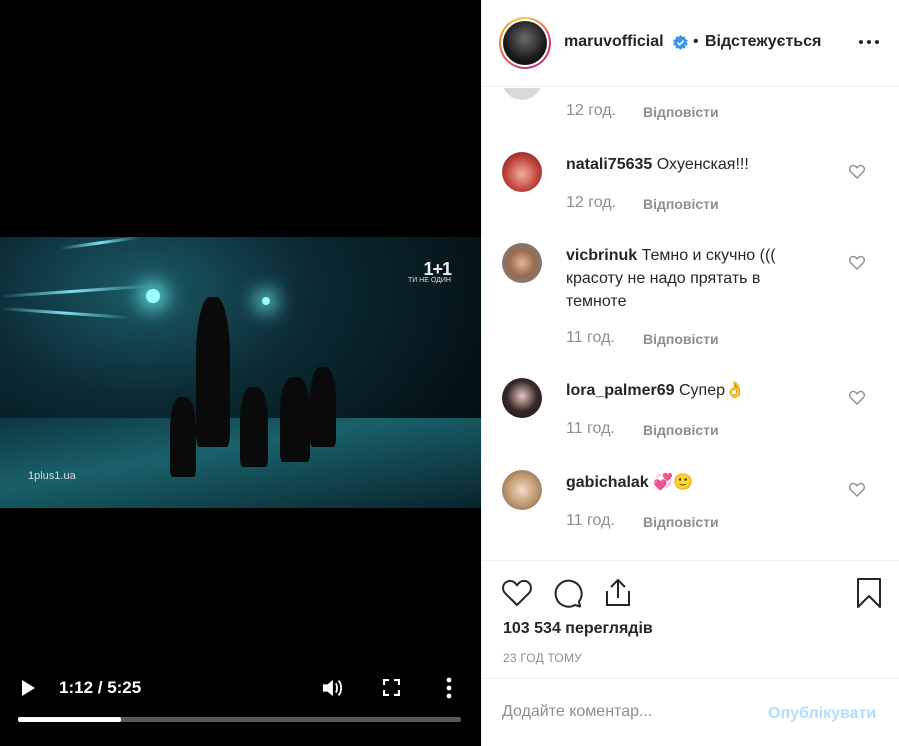 Image resolution: width=899 pixels, height=746 pixels. I want to click on comment-text: gabichalak 💞🙂, so click(698, 482).